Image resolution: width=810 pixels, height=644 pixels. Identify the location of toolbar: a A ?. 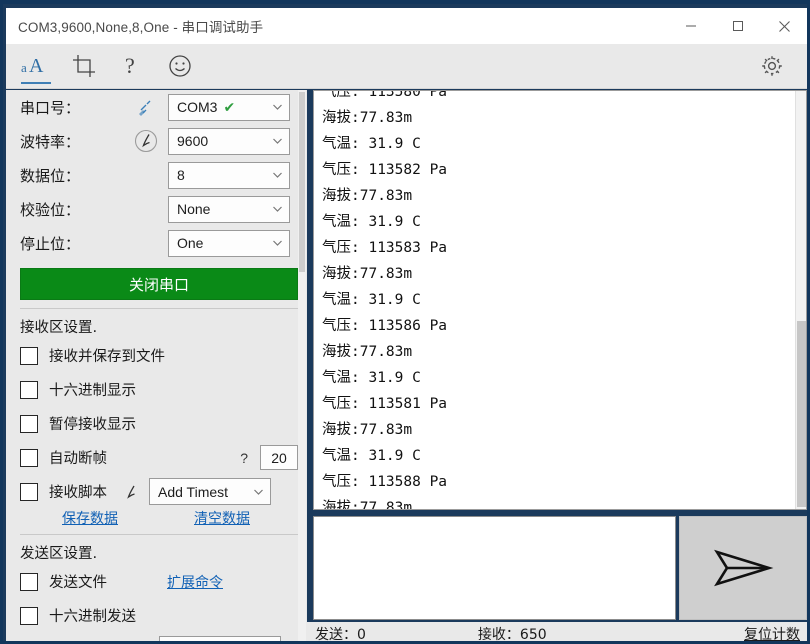
(406, 66).